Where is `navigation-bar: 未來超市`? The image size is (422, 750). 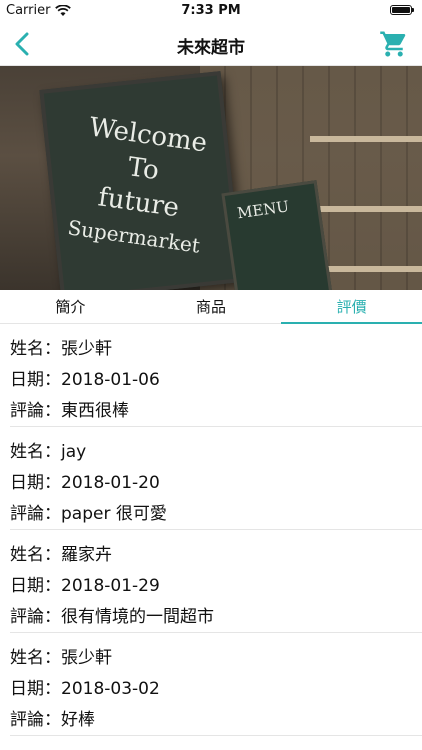 navigation-bar: 未來超市 is located at coordinates (211, 44).